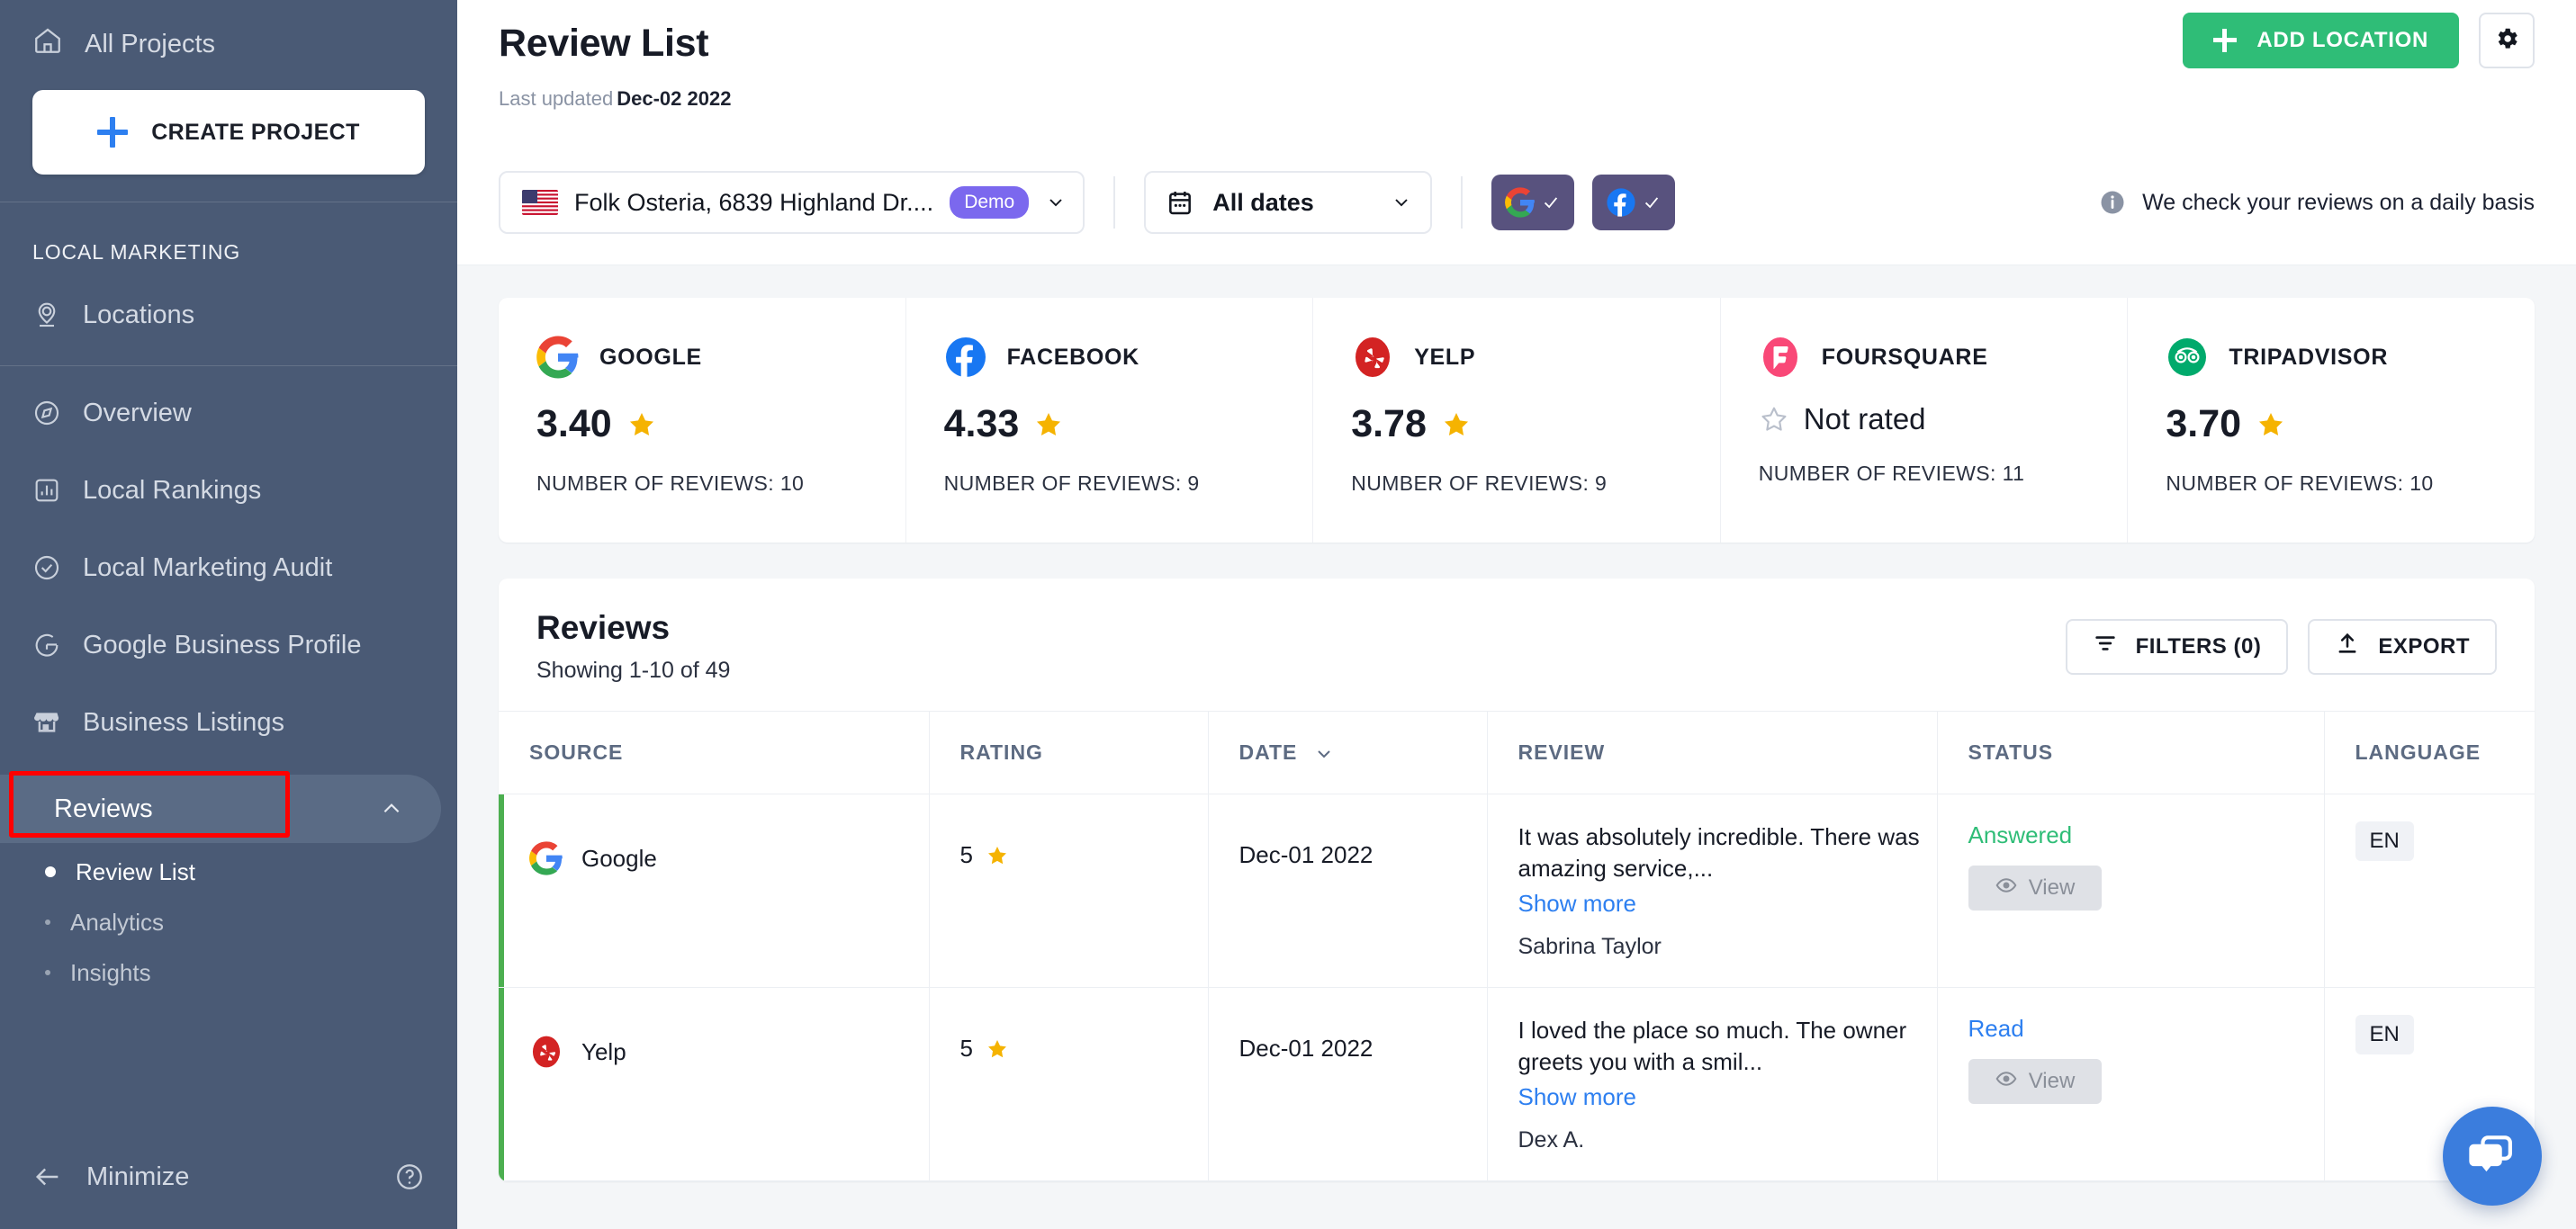 The width and height of the screenshot is (2576, 1229). I want to click on add-location-button: ADD LOCATION, so click(2321, 41).